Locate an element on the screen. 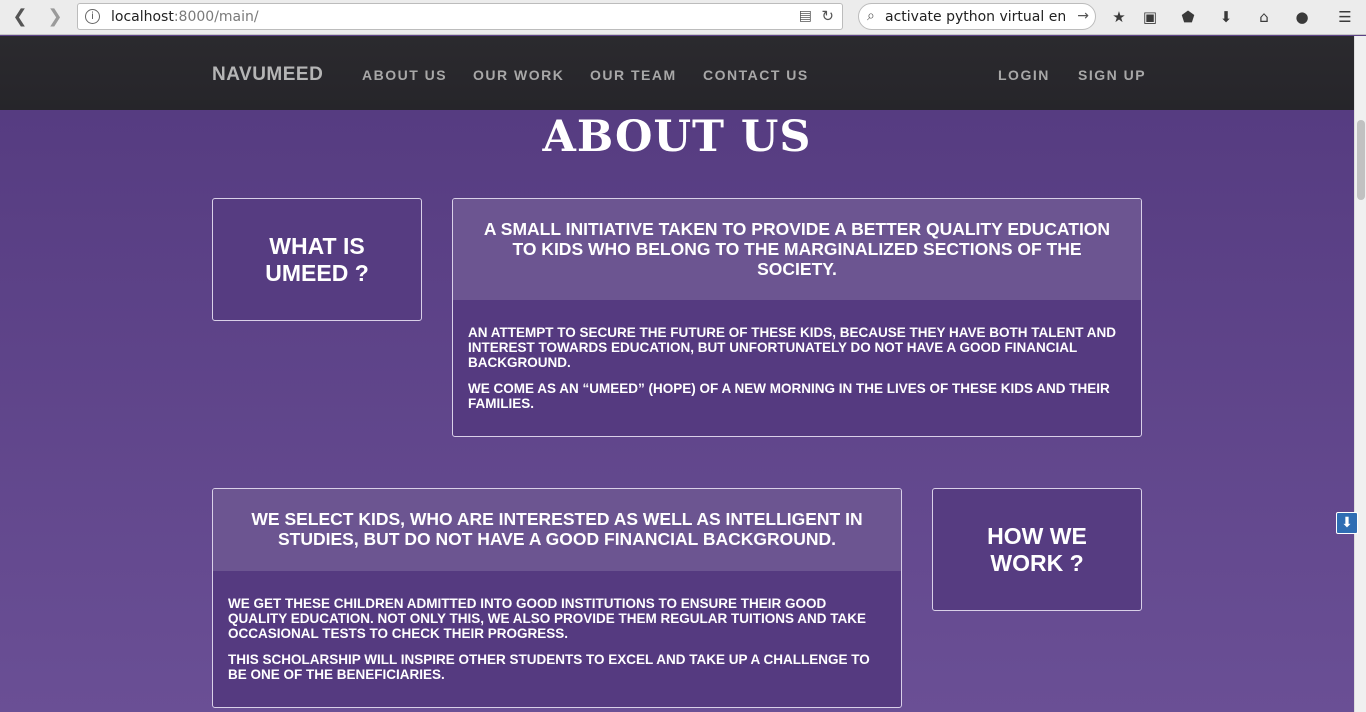 The width and height of the screenshot is (1366, 712). nav-sign-up: SIGN UP is located at coordinates (1112, 75).